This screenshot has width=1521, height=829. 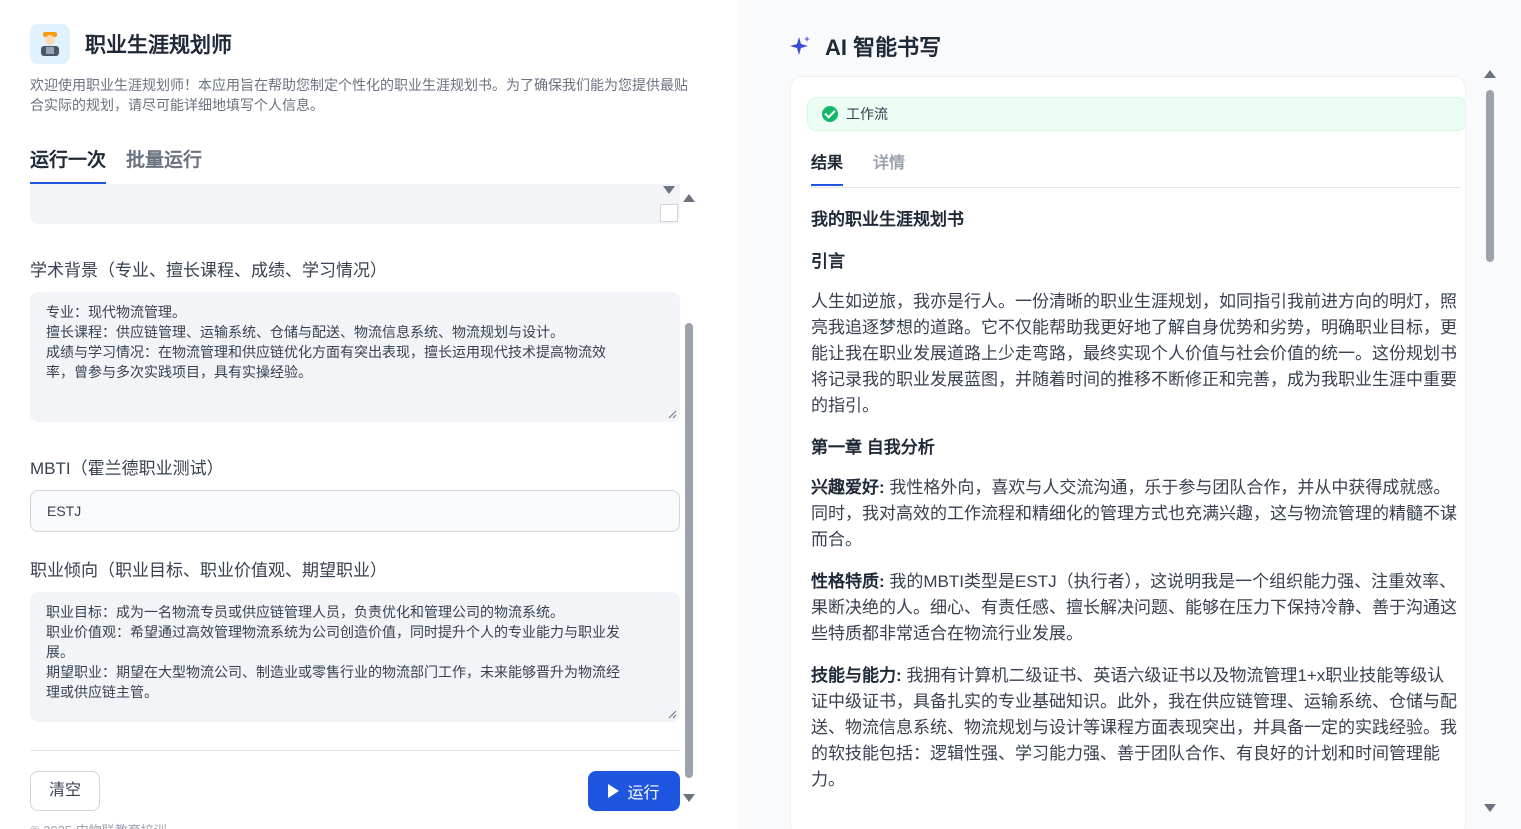 What do you see at coordinates (208, 270) in the screenshot?
I see `academic-label: 学术背景（专业、擅长课程、成绩、学习情况）` at bounding box center [208, 270].